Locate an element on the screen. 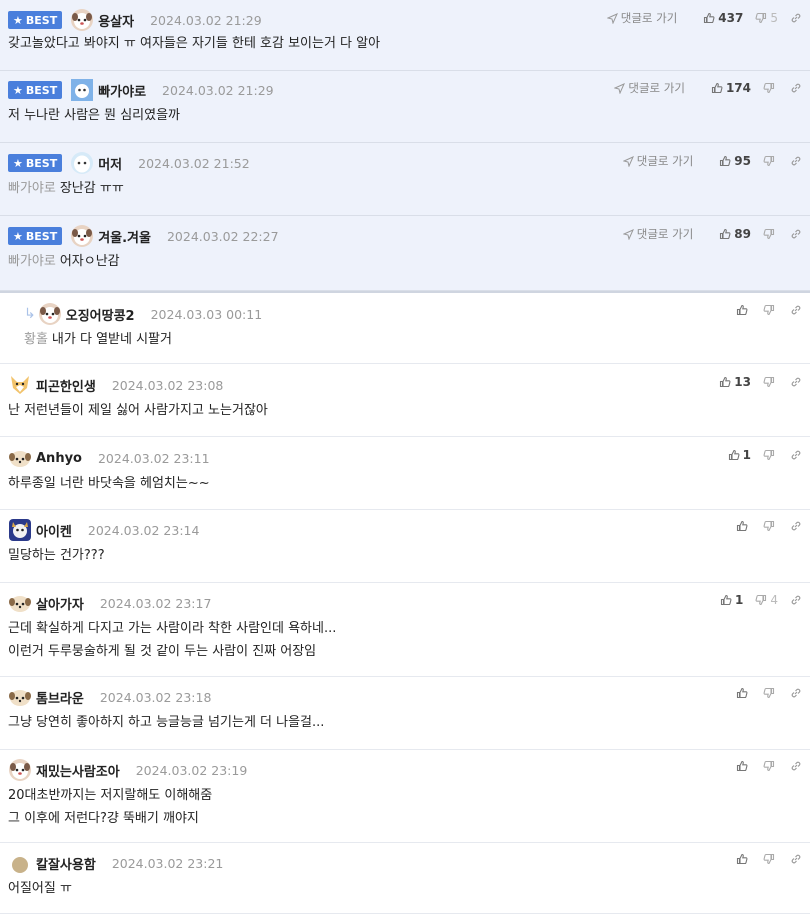 The width and height of the screenshot is (810, 914). comment-actions is located at coordinates (763, 693).